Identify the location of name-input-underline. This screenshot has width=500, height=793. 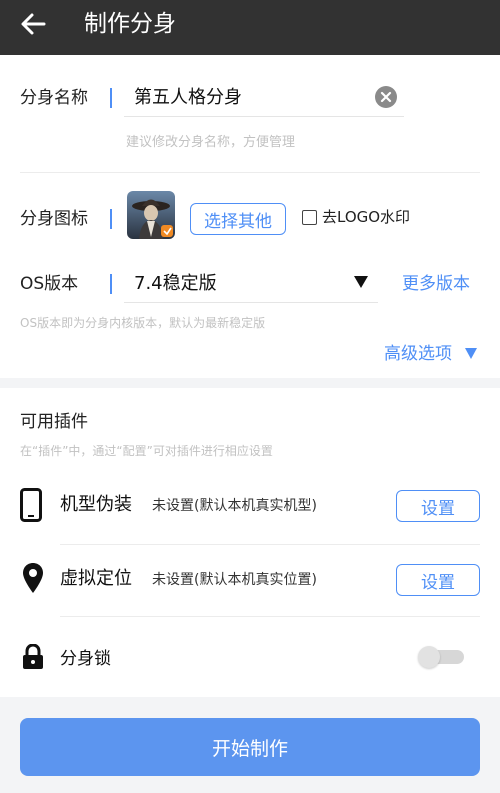
(264, 116).